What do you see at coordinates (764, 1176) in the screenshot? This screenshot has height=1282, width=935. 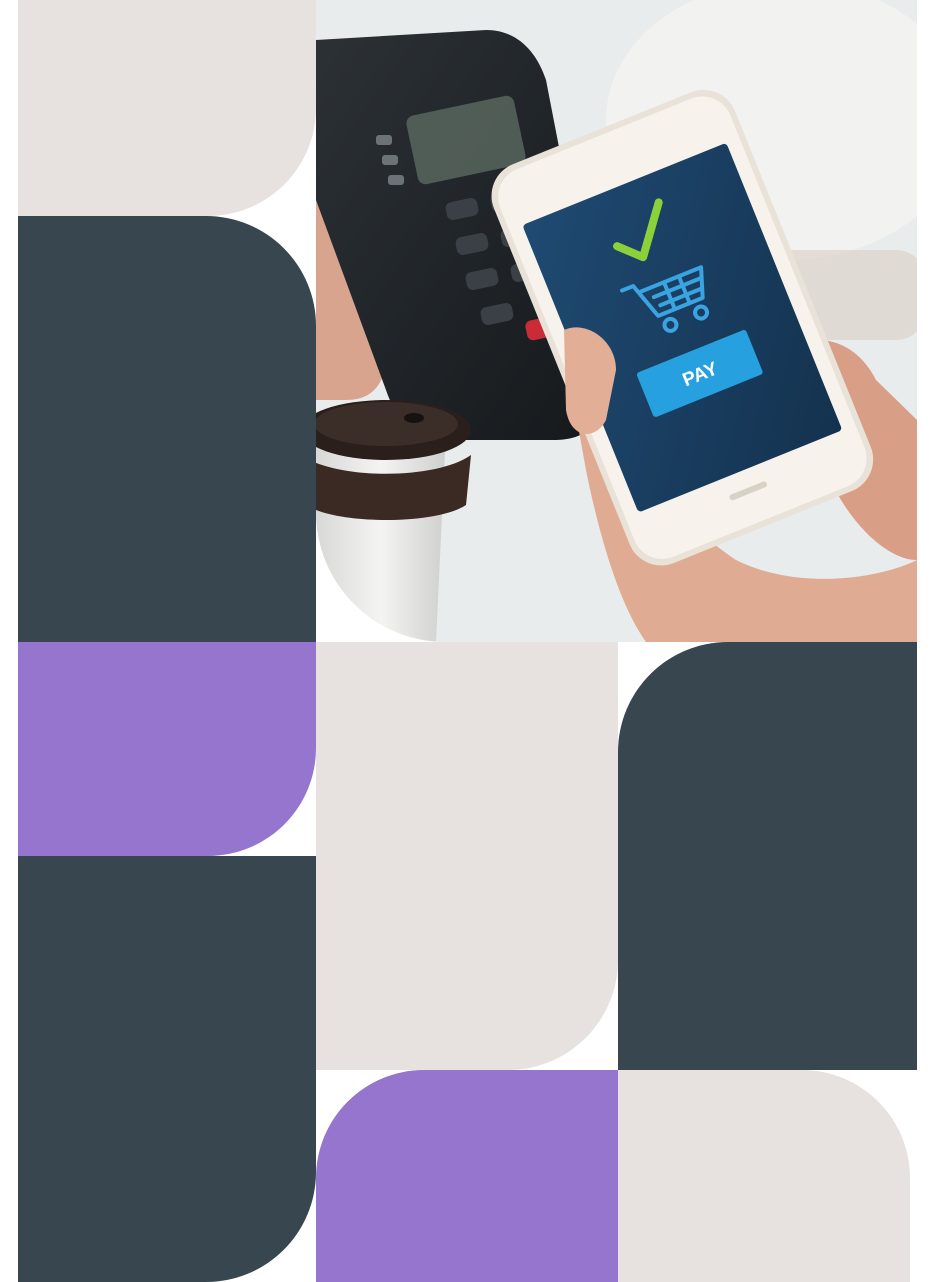 I see `beige-tile-right` at bounding box center [764, 1176].